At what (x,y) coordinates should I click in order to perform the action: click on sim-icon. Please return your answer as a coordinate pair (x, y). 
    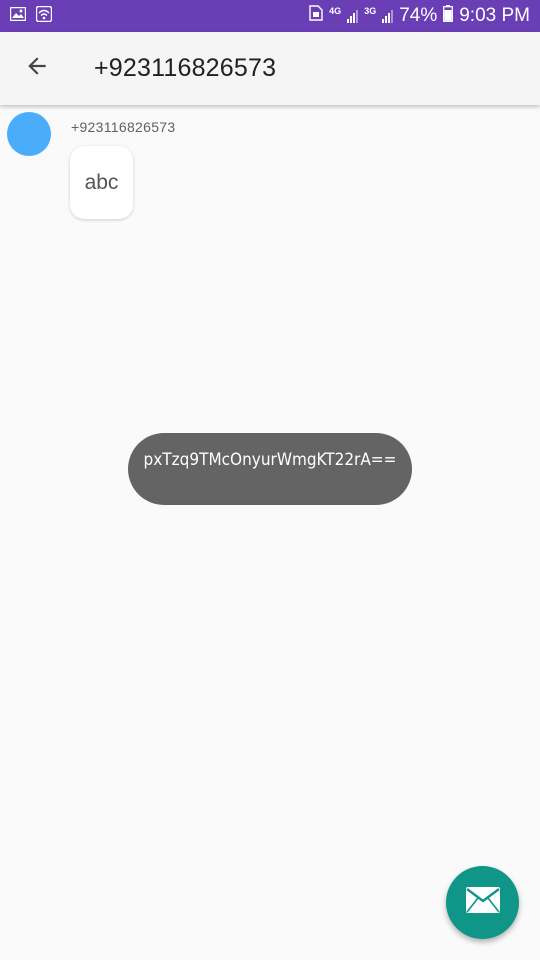
    Looking at the image, I should click on (316, 16).